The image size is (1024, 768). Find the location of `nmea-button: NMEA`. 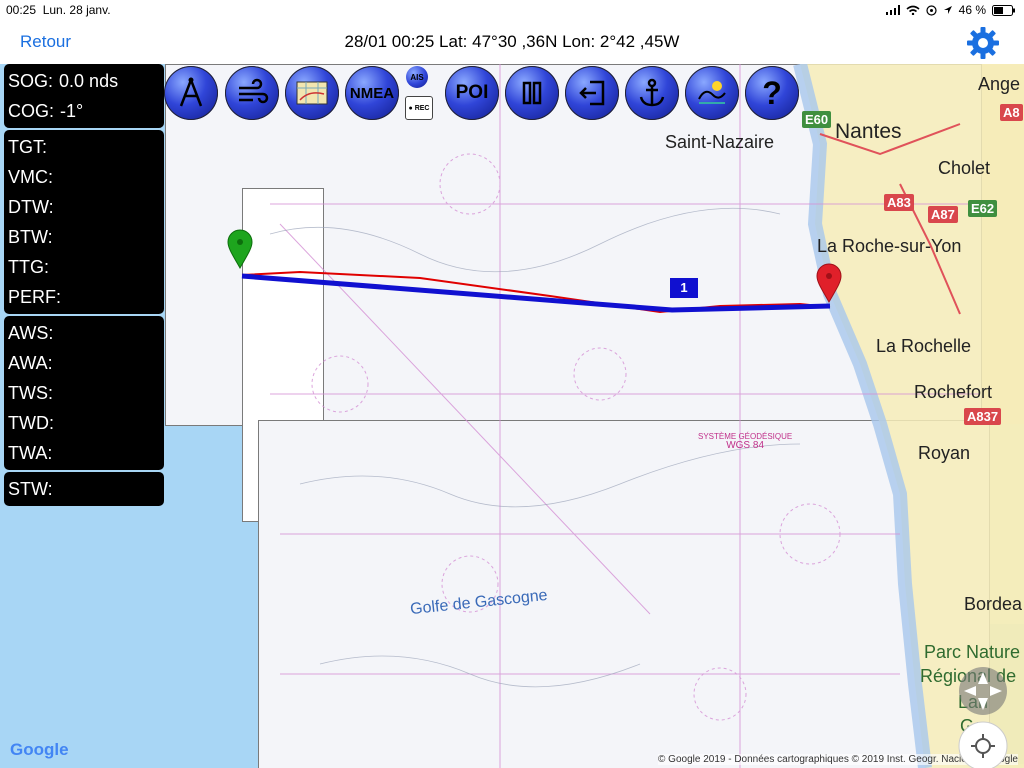

nmea-button: NMEA is located at coordinates (372, 93).